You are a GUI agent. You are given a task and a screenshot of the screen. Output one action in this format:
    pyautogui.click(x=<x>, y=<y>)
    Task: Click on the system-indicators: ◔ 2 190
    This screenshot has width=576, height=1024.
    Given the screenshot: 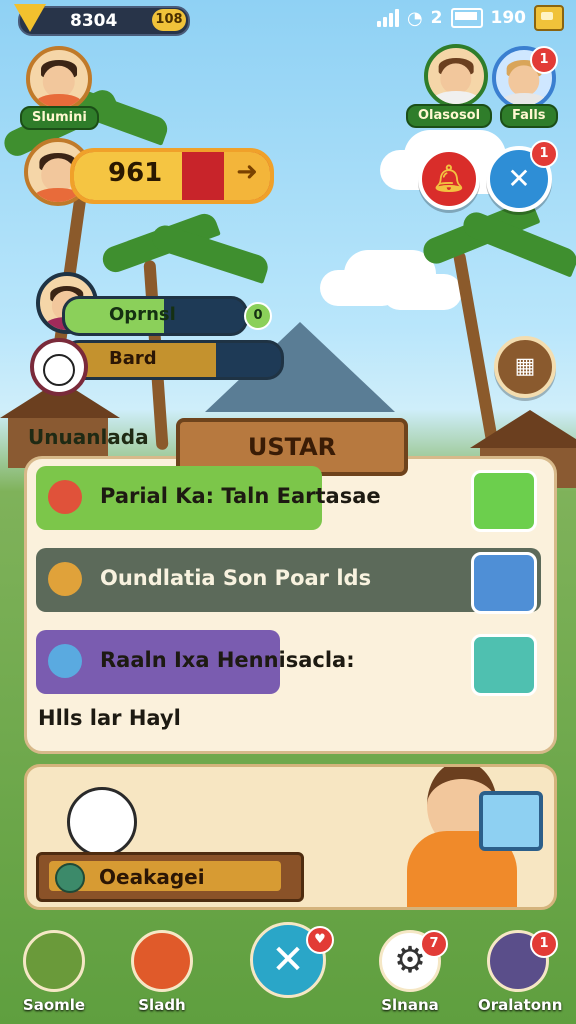 What is the action you would take?
    pyautogui.click(x=470, y=18)
    